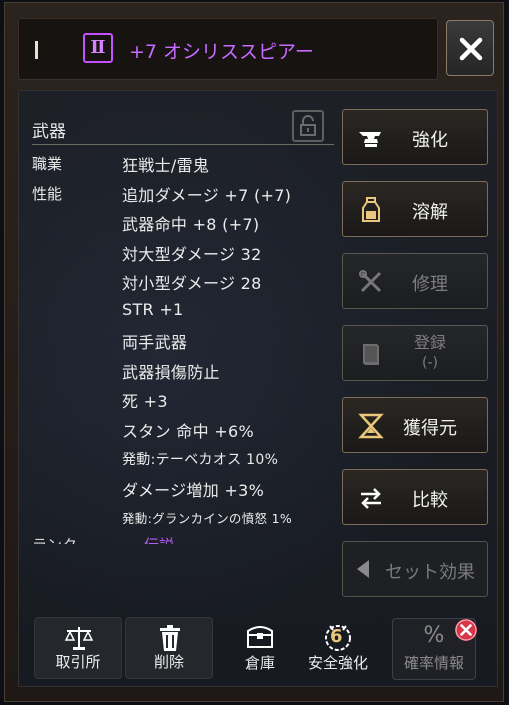 This screenshot has height=705, width=509. What do you see at coordinates (466, 630) in the screenshot?
I see `close-circle-icon` at bounding box center [466, 630].